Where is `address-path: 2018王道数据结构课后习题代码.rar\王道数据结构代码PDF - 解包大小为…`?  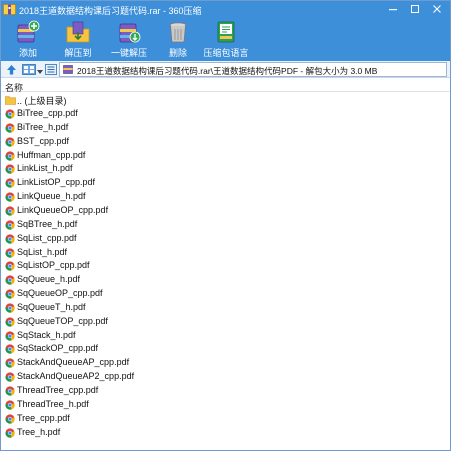
address-path: 2018王道数据结构课后习题代码.rar\王道数据结构代码PDF - 解包大小为… is located at coordinates (227, 71).